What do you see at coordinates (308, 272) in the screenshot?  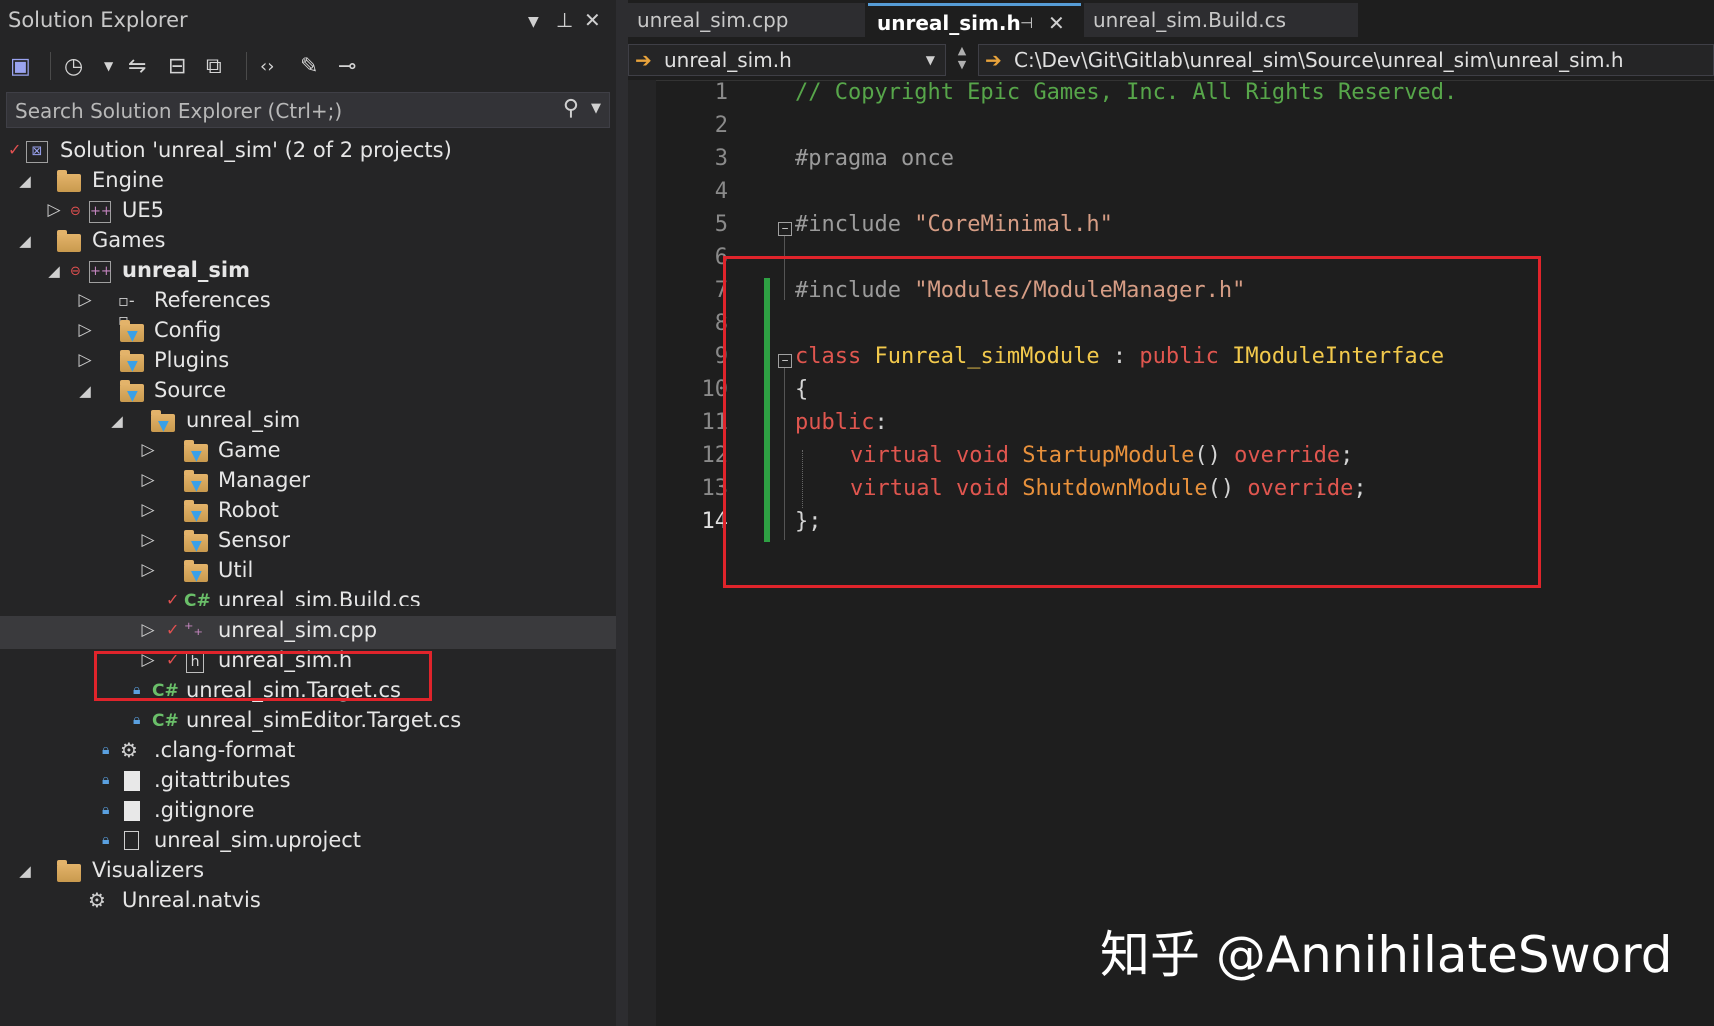 I see `tree-item-unreal-sim-project: ◢ ⊖ ++ unreal_sim` at bounding box center [308, 272].